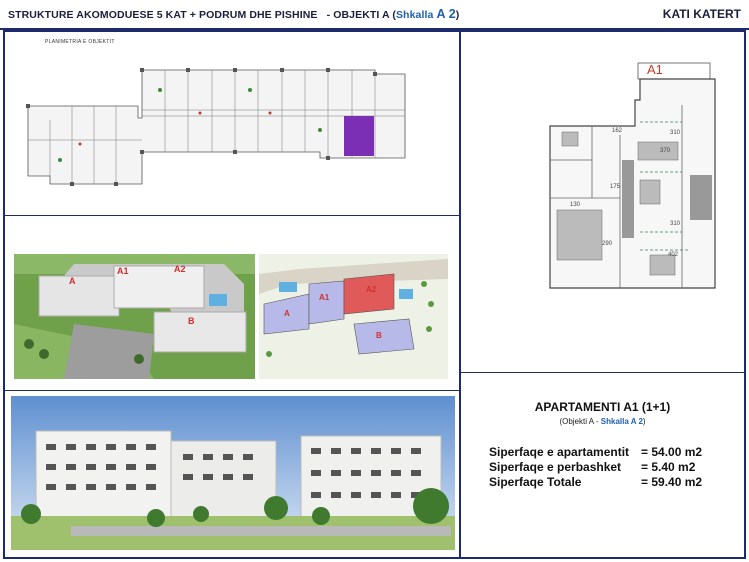 The height and width of the screenshot is (562, 749). Describe the element at coordinates (379, 335) in the screenshot. I see `site-label-b: B` at that location.